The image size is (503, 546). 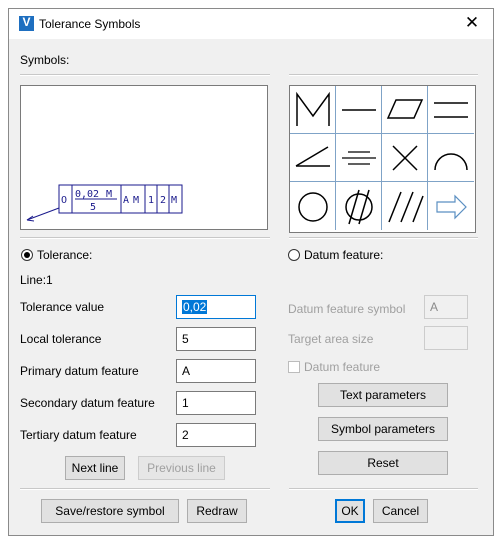 What do you see at coordinates (405, 206) in the screenshot?
I see `total-runout-icon` at bounding box center [405, 206].